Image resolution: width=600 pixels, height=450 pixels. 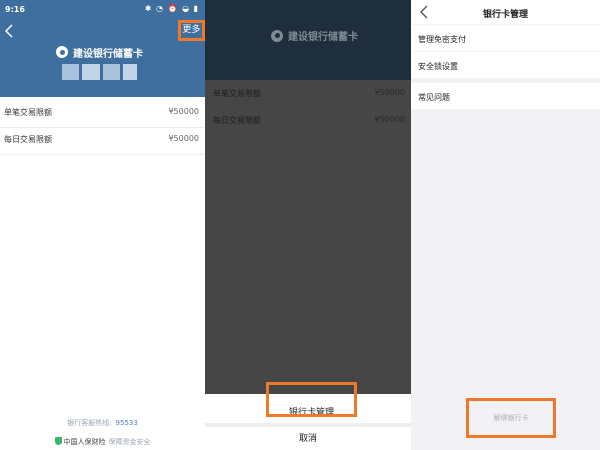 I want to click on status-bar: 9:16 ✱ ◔ ⏰ ◒ ▮, so click(x=102, y=9).